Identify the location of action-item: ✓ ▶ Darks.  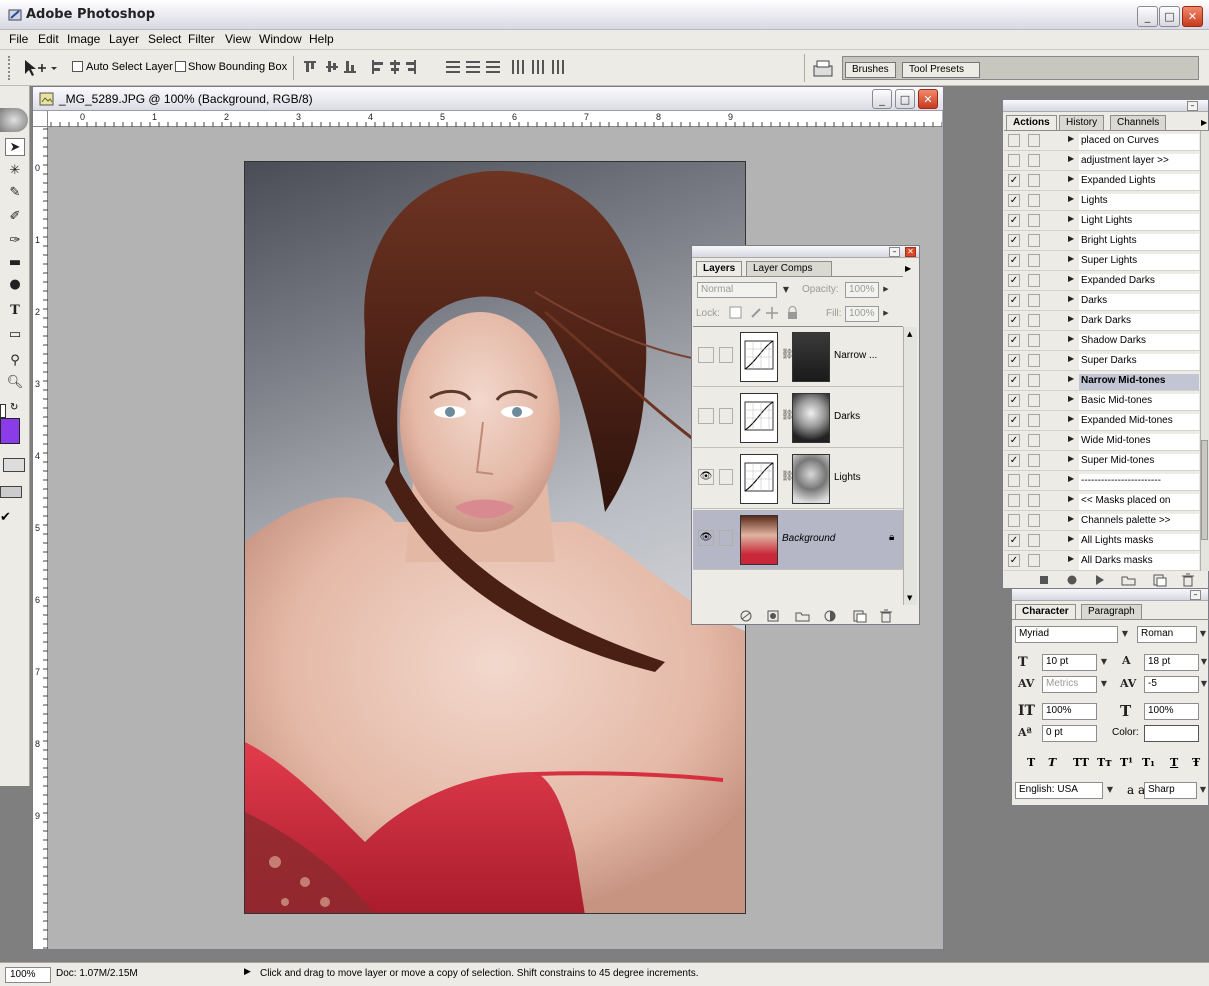
(1102, 301).